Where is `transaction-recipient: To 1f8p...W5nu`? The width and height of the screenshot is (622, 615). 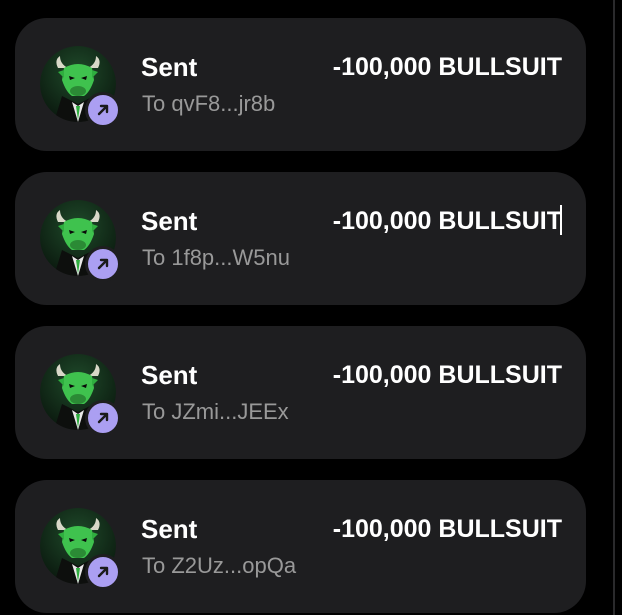 transaction-recipient: To 1f8p...W5nu is located at coordinates (216, 257).